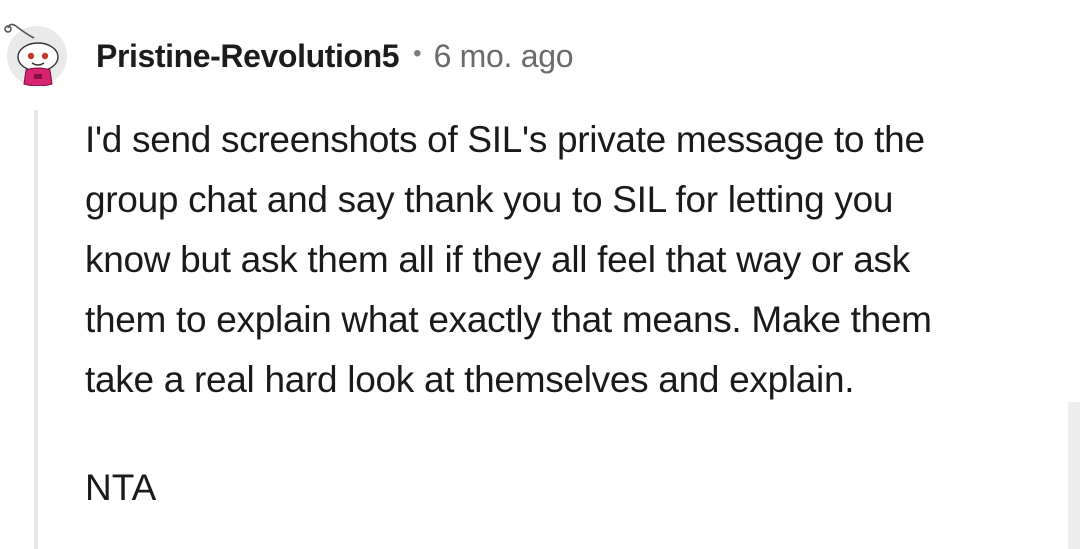 The width and height of the screenshot is (1080, 549). What do you see at coordinates (248, 56) in the screenshot?
I see `author-username: Pristine-Revolution5` at bounding box center [248, 56].